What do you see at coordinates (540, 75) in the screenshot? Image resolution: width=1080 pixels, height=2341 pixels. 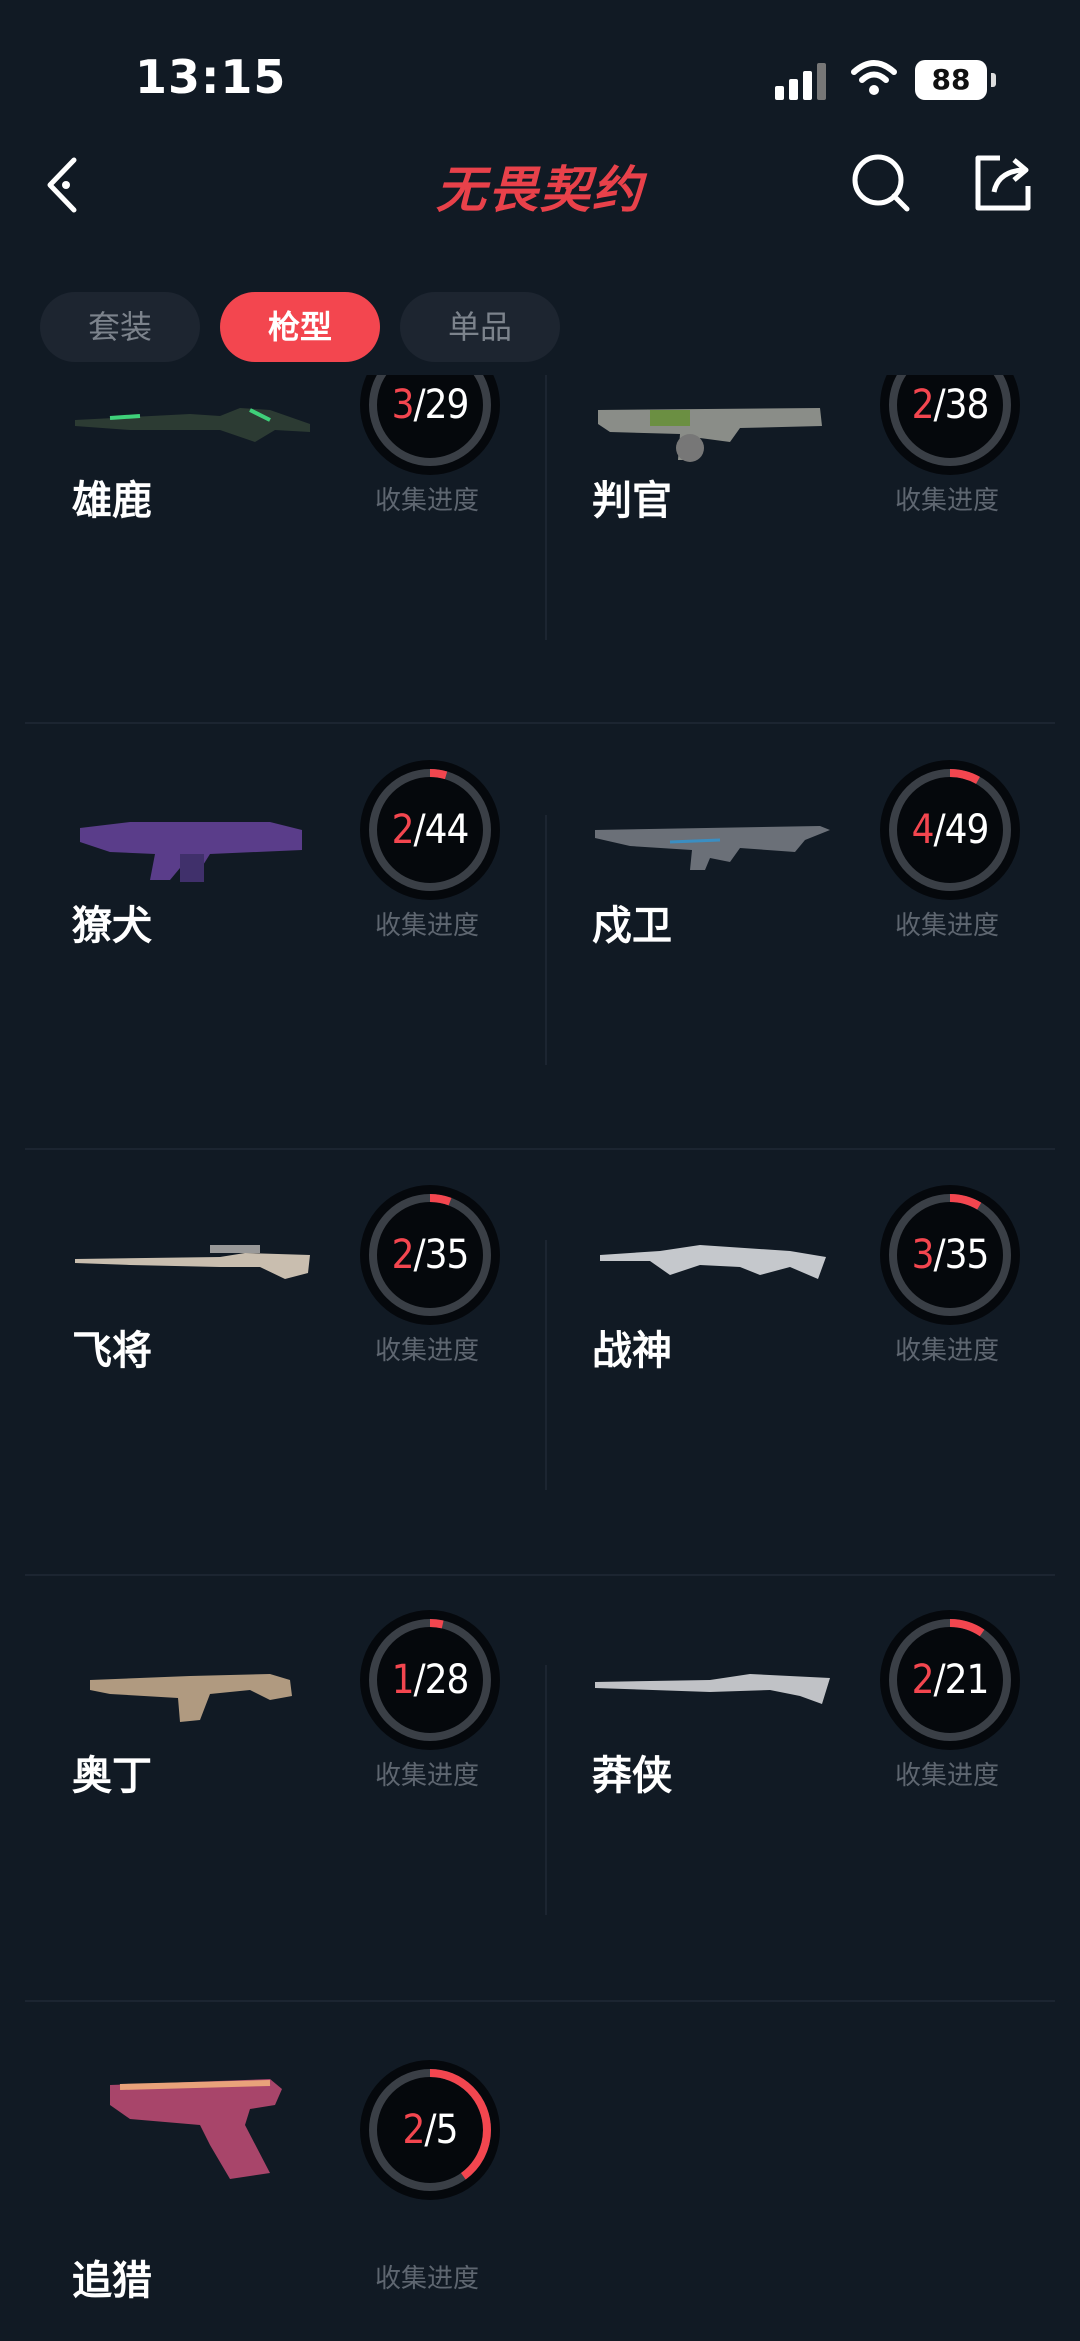 I see `status-bar: 13:15 88` at bounding box center [540, 75].